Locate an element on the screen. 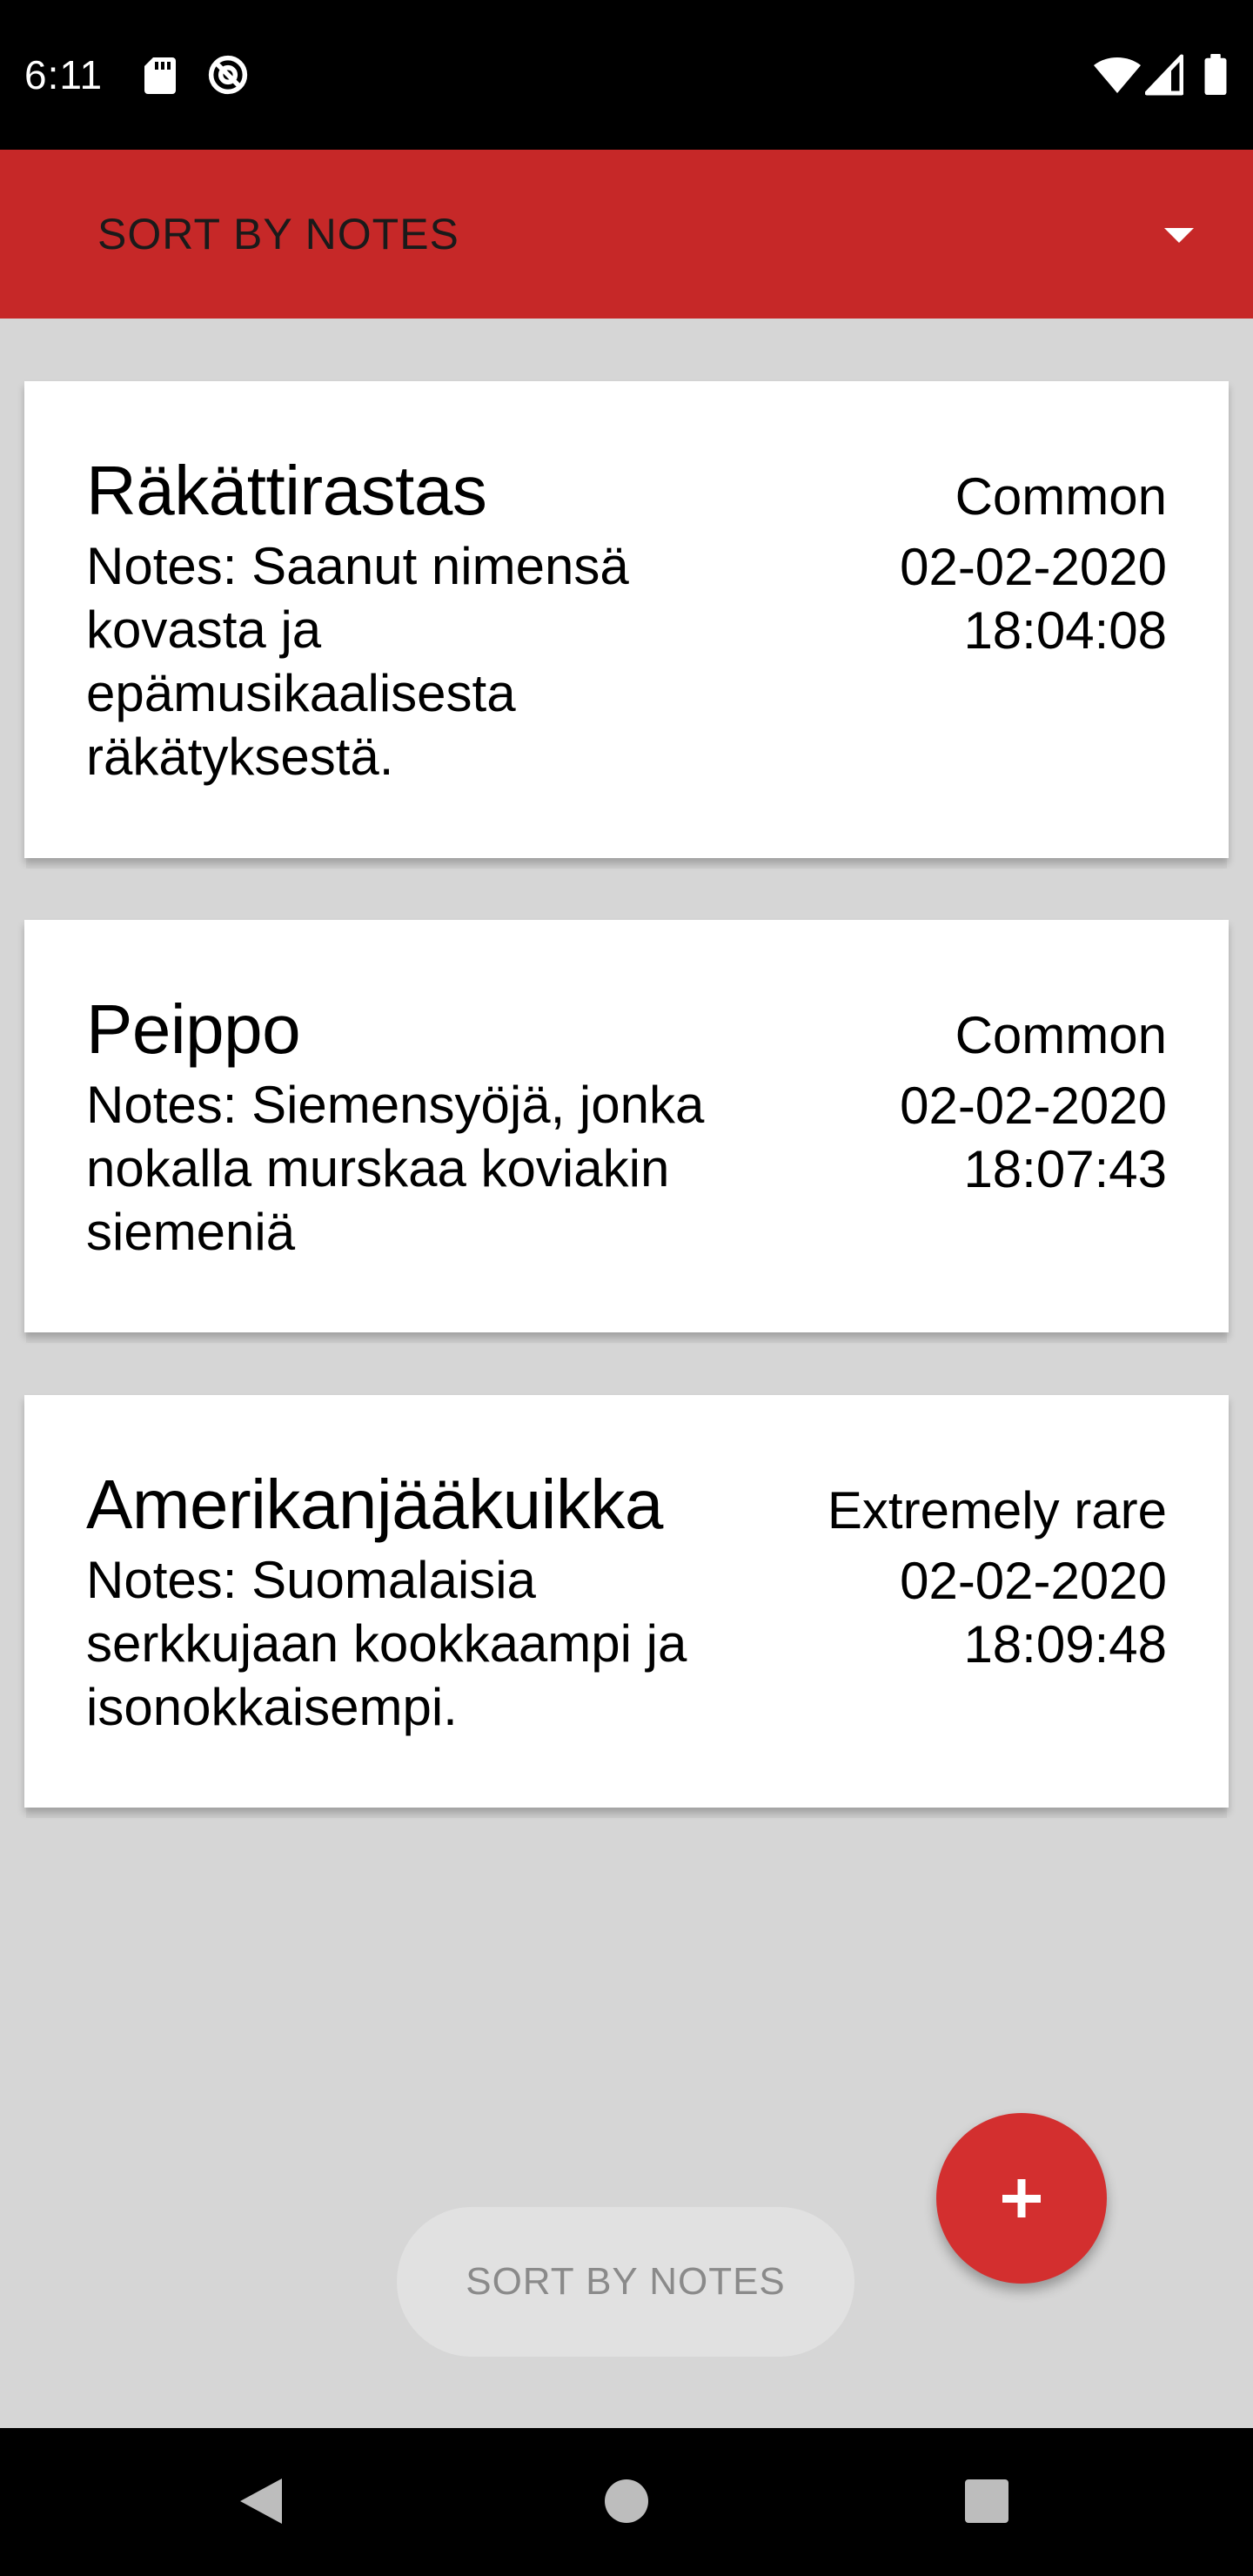 The height and width of the screenshot is (2576, 1253). cell-signal-icon is located at coordinates (1164, 75).